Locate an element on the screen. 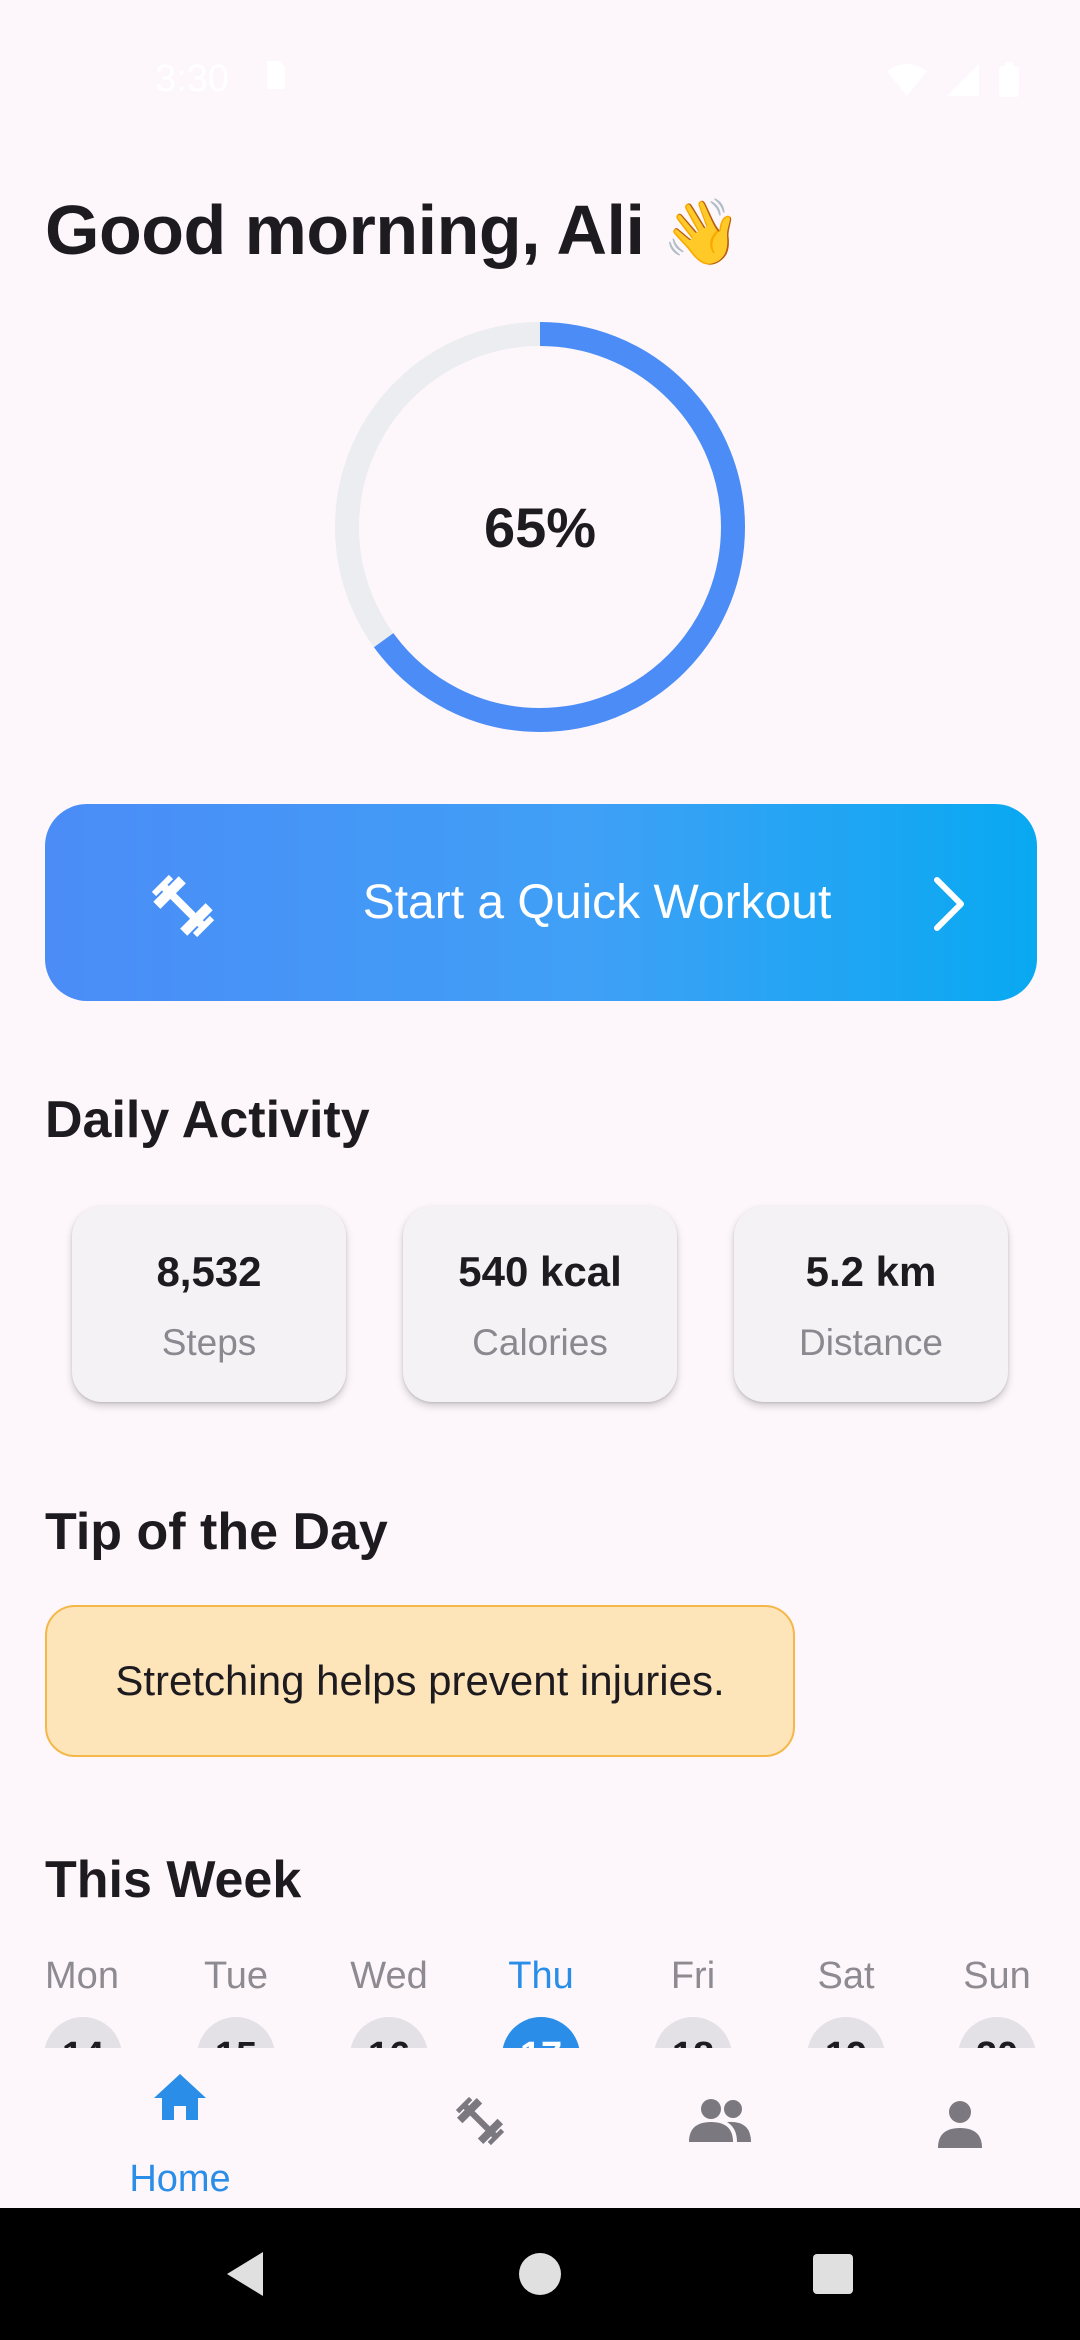  status-time: 3:30 is located at coordinates (192, 79).